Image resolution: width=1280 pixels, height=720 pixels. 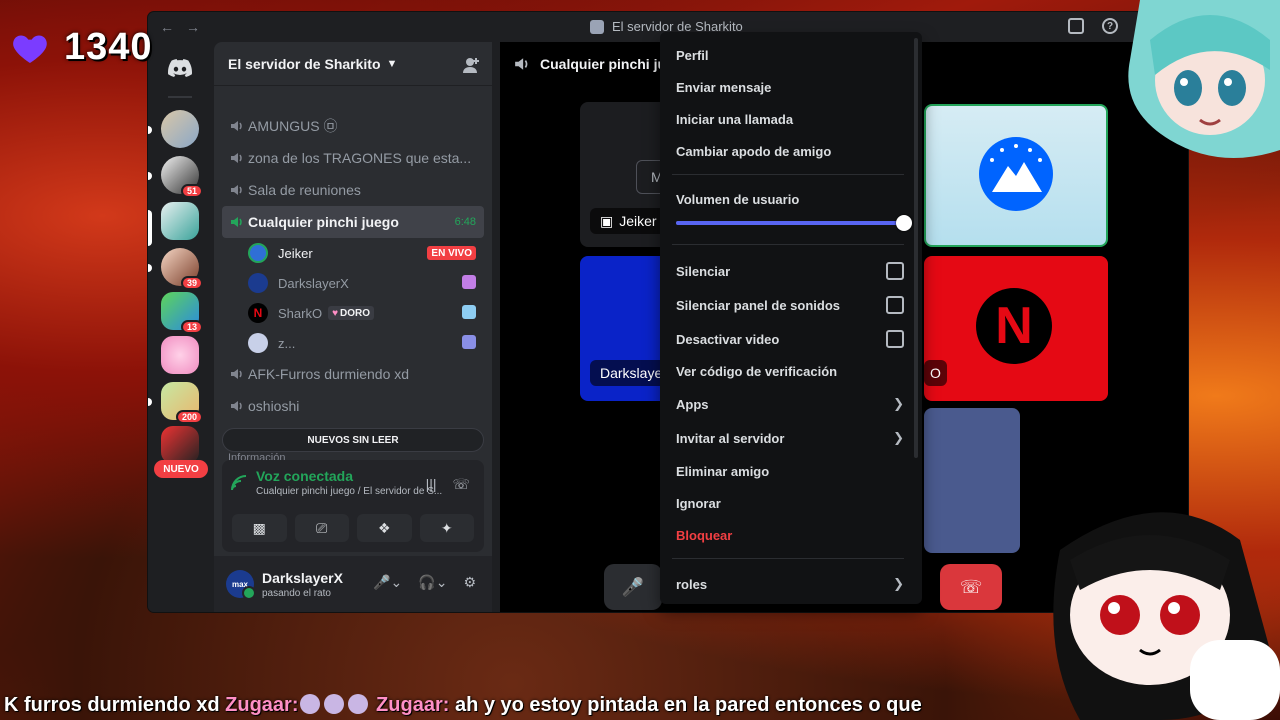 What do you see at coordinates (353, 374) in the screenshot?
I see `voice-channel: AFK-Furros durmiendo xd` at bounding box center [353, 374].